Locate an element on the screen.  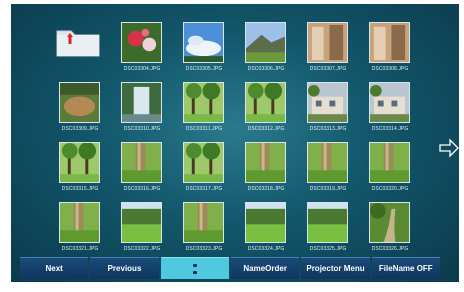
selected-slot-button is located at coordinates (194, 268).